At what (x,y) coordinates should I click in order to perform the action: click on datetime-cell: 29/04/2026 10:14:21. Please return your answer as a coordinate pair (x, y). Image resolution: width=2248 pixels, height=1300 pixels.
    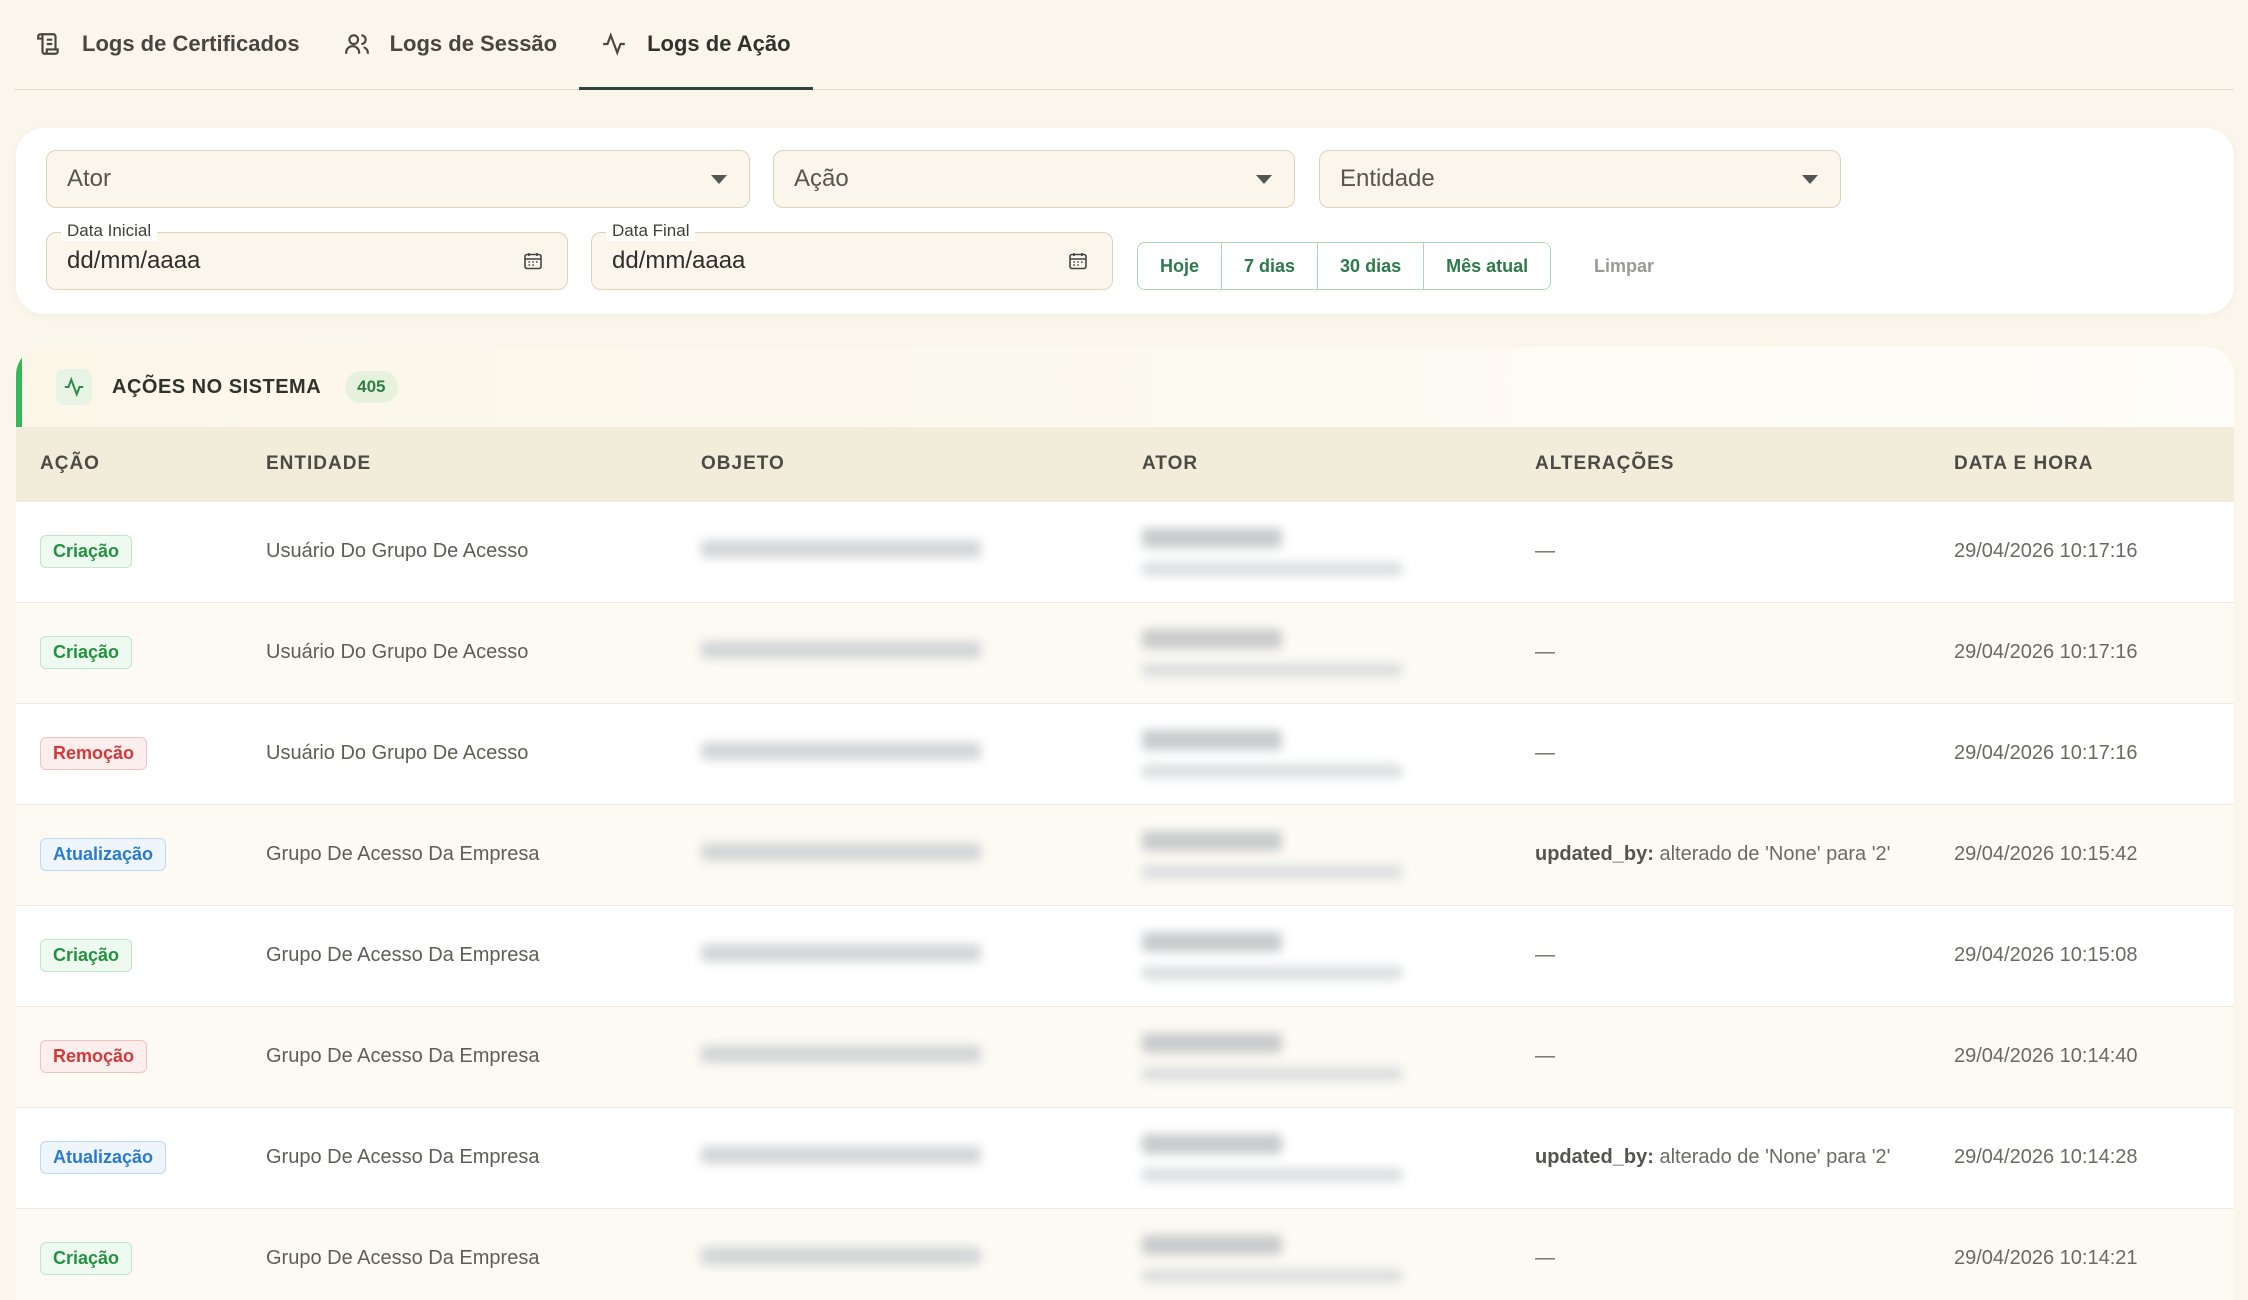
    Looking at the image, I should click on (2046, 1258).